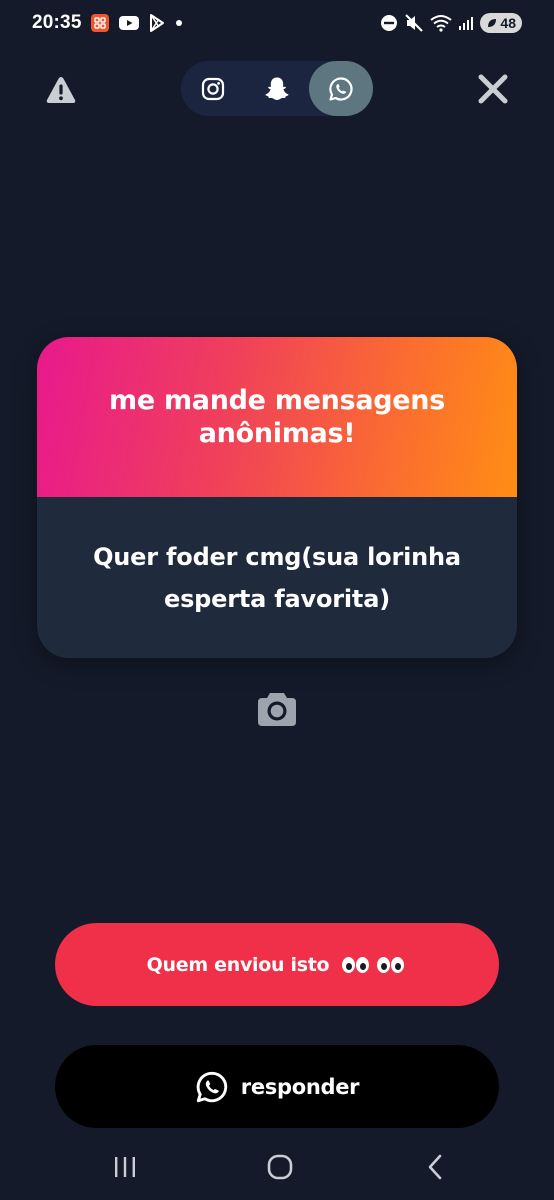  I want to click on app-notification-icon, so click(100, 23).